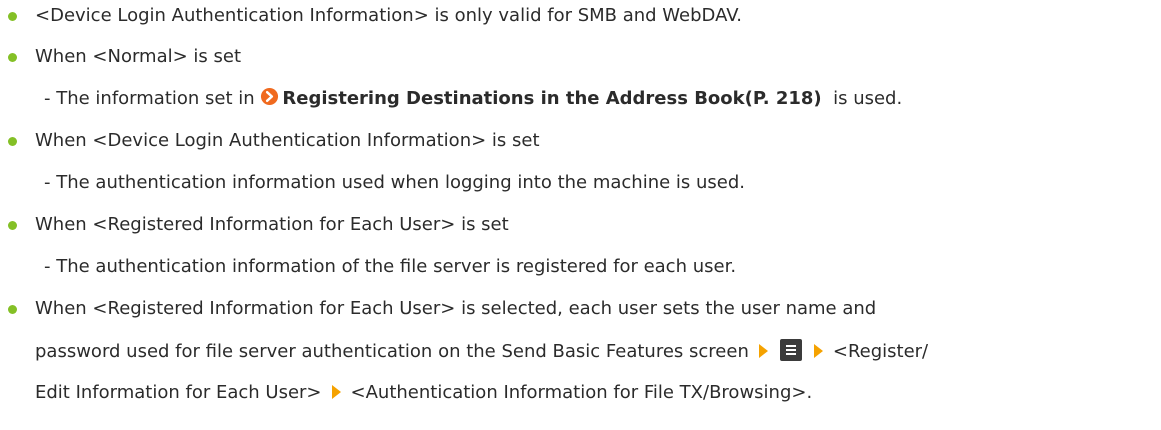 This screenshot has height=430, width=1161. Describe the element at coordinates (152, 98) in the screenshot. I see `sub-item-prefix: - The information set in` at that location.